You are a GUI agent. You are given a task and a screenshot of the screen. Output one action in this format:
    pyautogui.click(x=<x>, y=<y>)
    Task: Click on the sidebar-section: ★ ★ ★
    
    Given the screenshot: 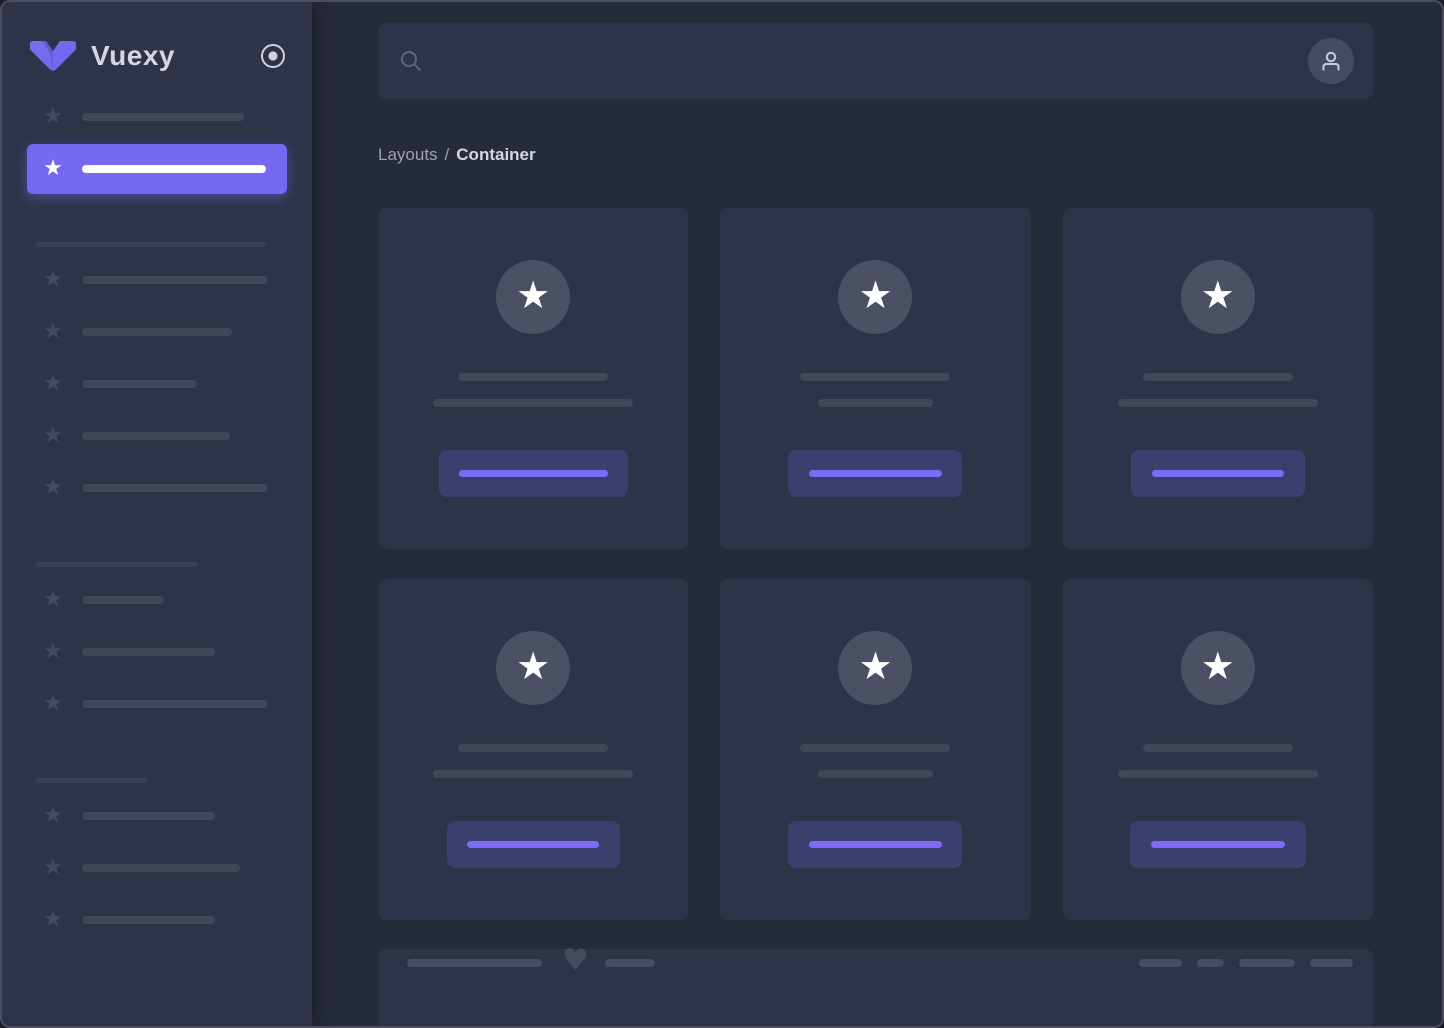 What is the action you would take?
    pyautogui.click(x=157, y=646)
    